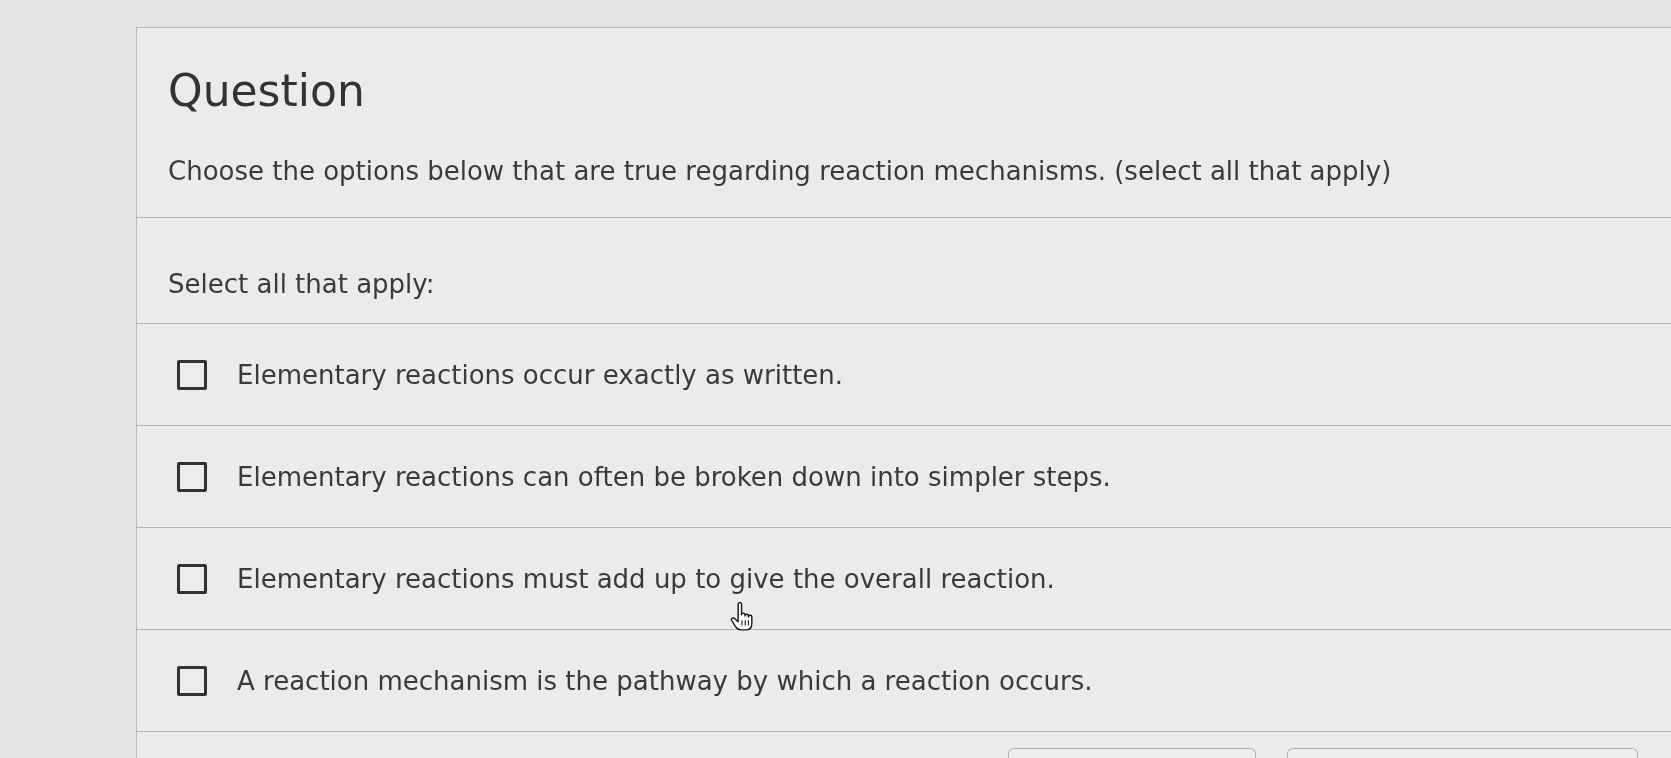 The image size is (1671, 758). What do you see at coordinates (665, 680) in the screenshot?
I see `option-label: A reaction mechanism is the pathway by which a reaction occurs.` at bounding box center [665, 680].